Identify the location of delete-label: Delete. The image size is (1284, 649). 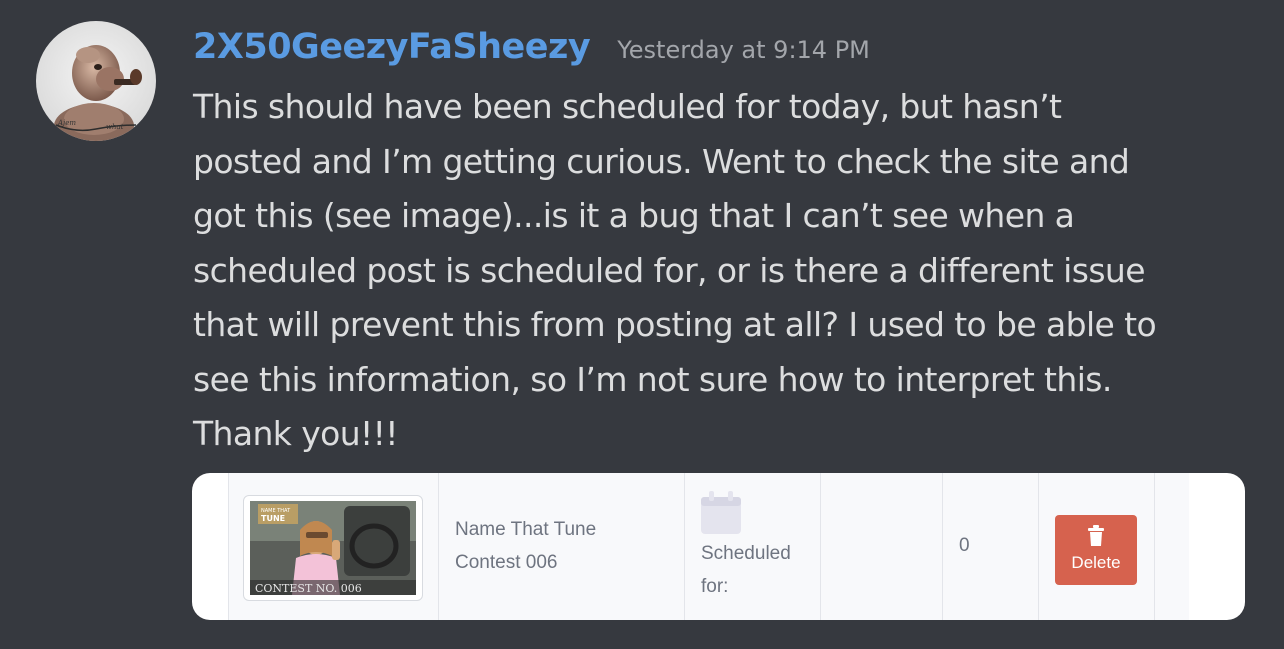
(1096, 562).